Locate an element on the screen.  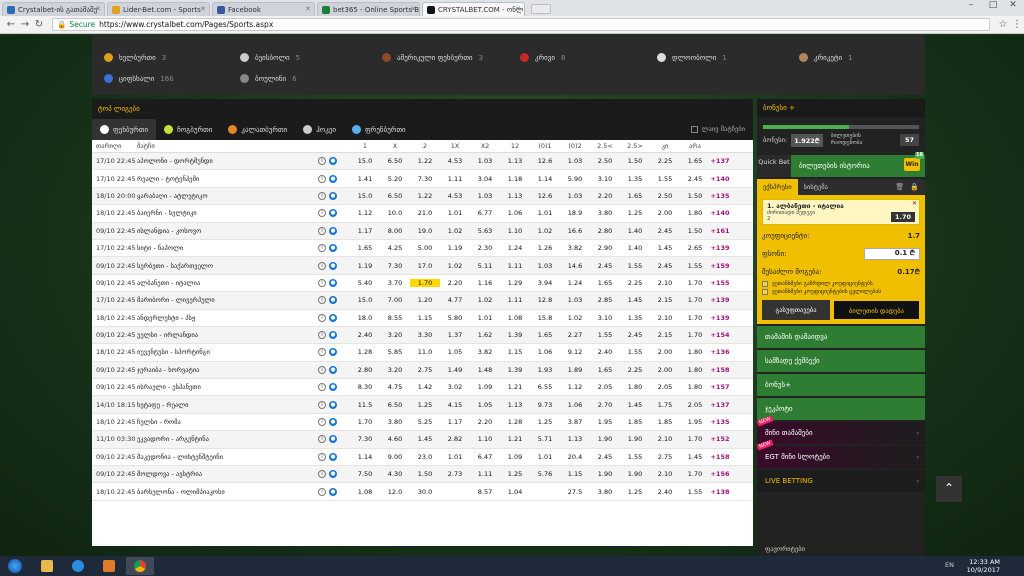
close-tab-icon: ✕ is located at coordinates (308, 9).